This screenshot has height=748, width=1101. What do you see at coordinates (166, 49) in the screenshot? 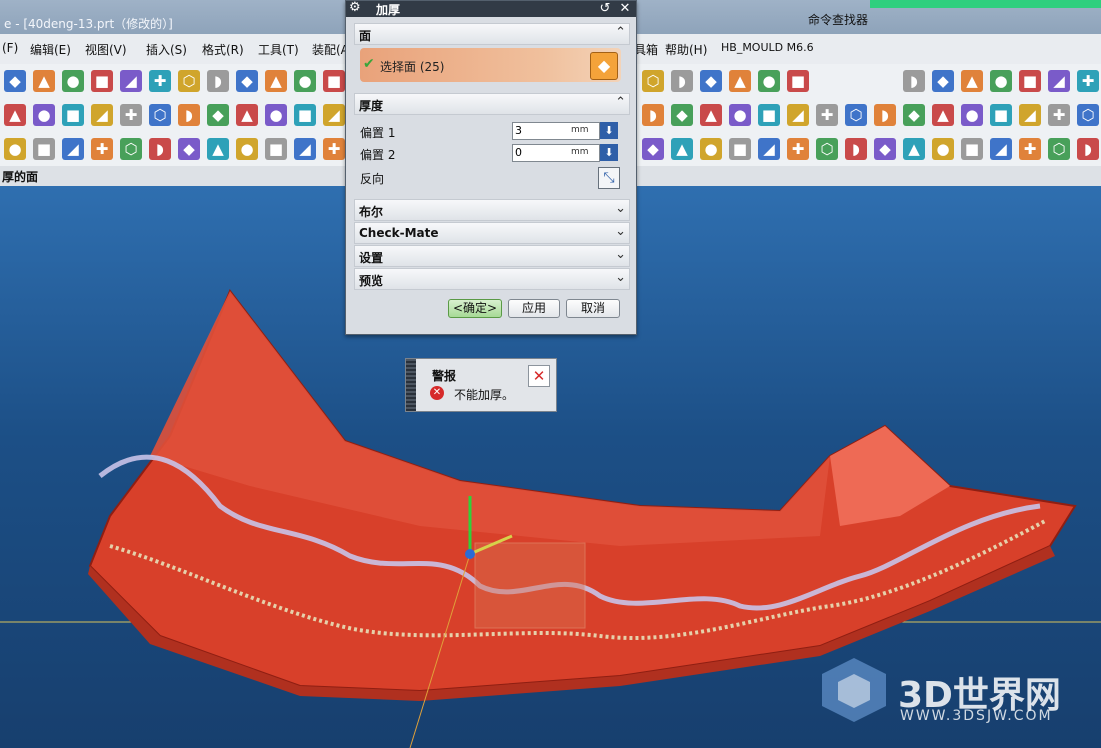
I see `menu-insert: 插入(S)` at bounding box center [166, 49].